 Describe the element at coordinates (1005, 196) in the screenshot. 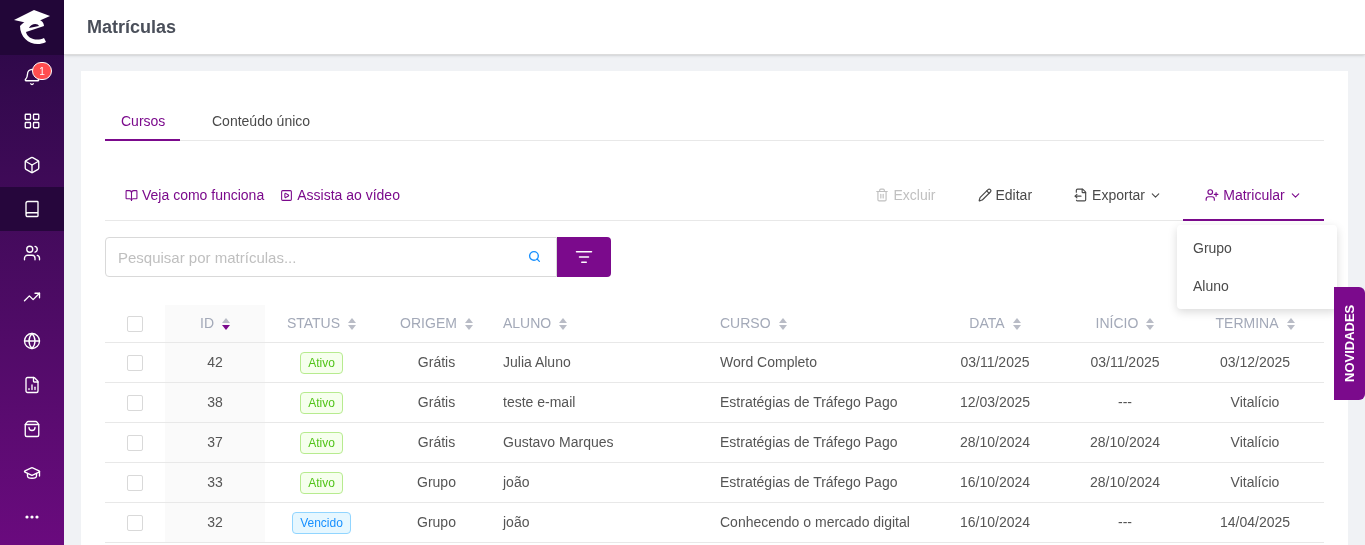

I see `toolbar-button: Editar` at that location.